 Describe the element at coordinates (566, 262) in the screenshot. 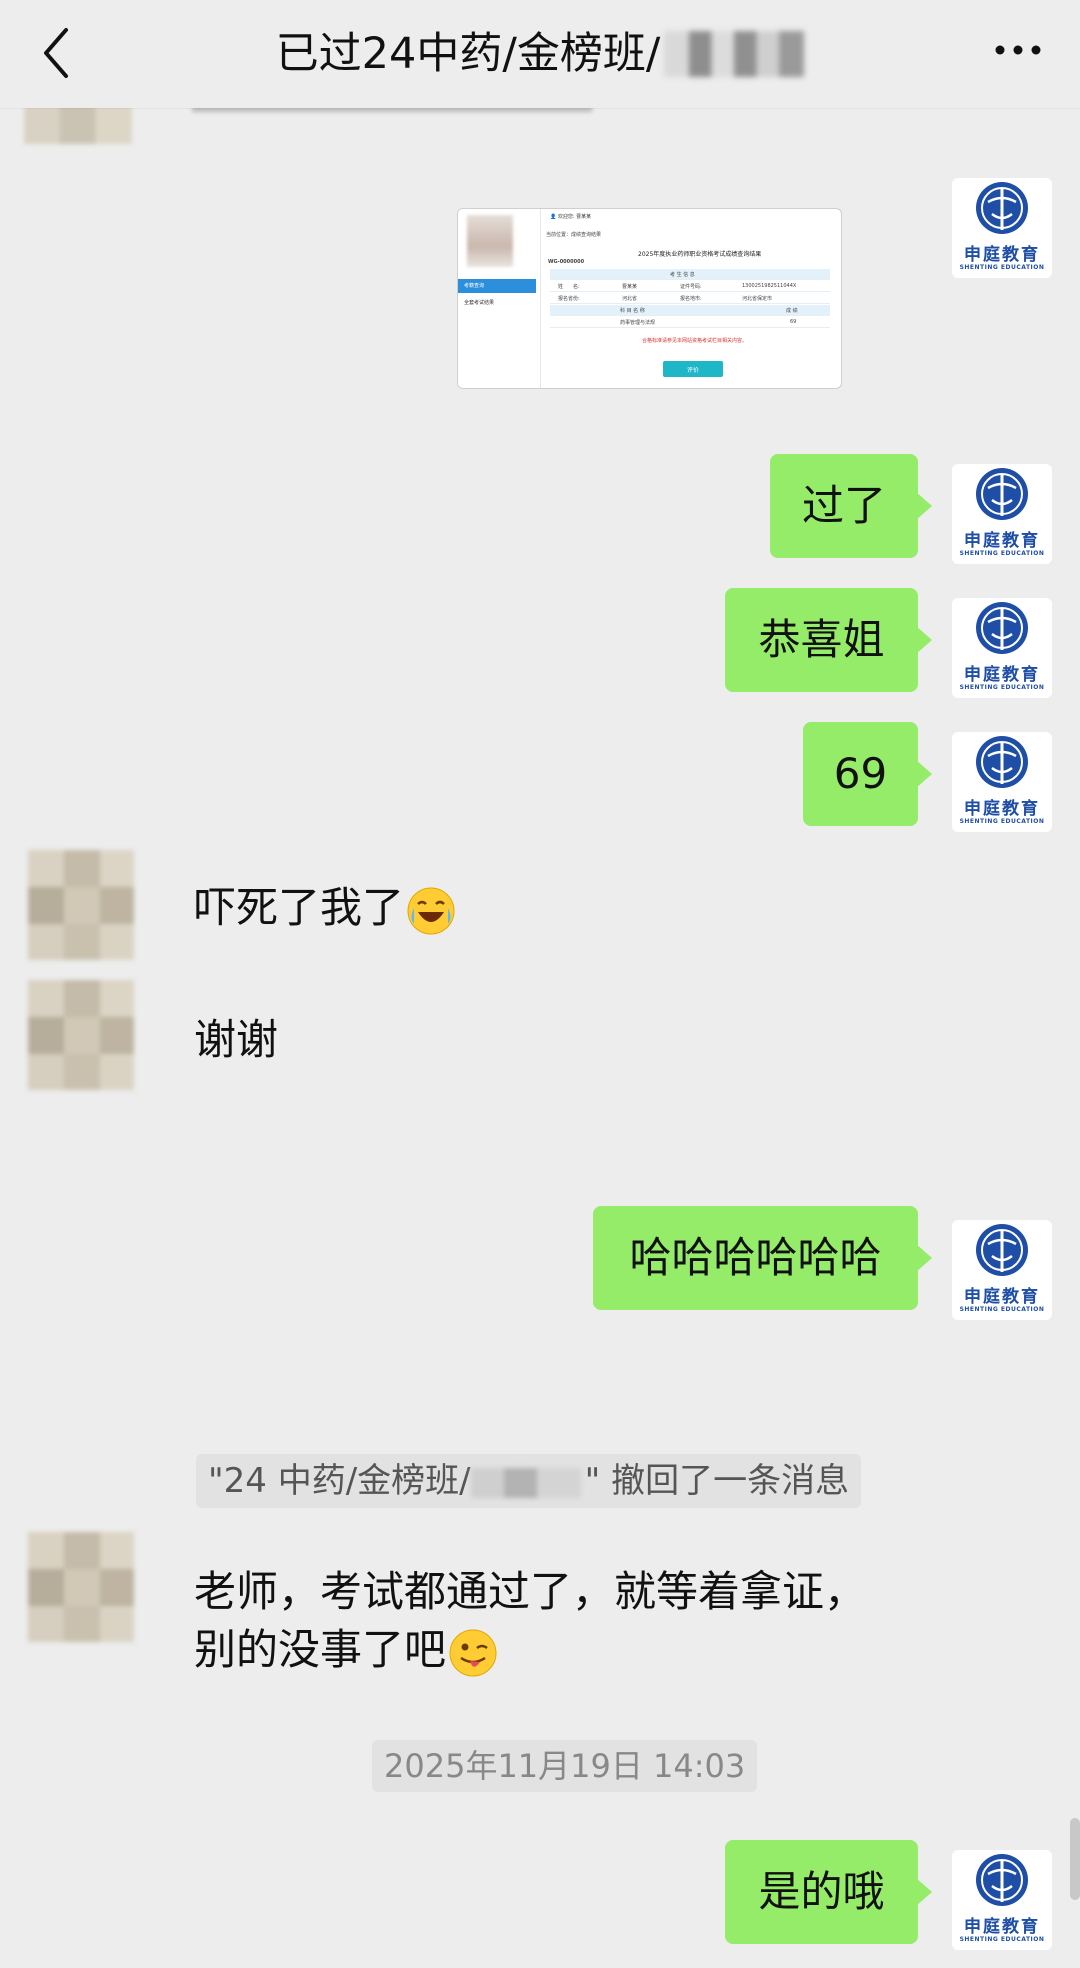

I see `screenshot-ticket: WG-0000000` at that location.